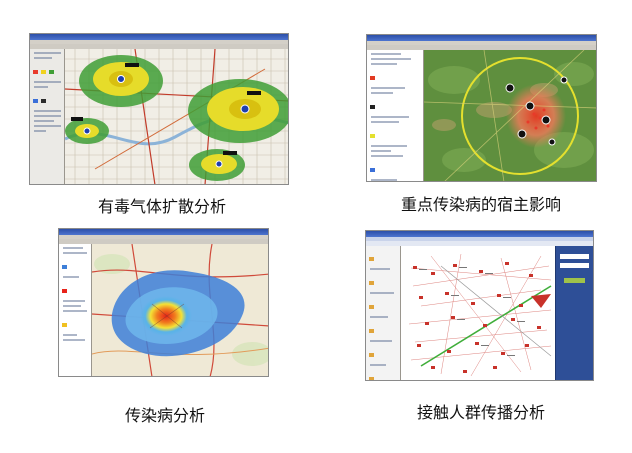 Image resolution: width=632 pixels, height=453 pixels. Describe the element at coordinates (574, 280) in the screenshot. I see `query-button` at that location.